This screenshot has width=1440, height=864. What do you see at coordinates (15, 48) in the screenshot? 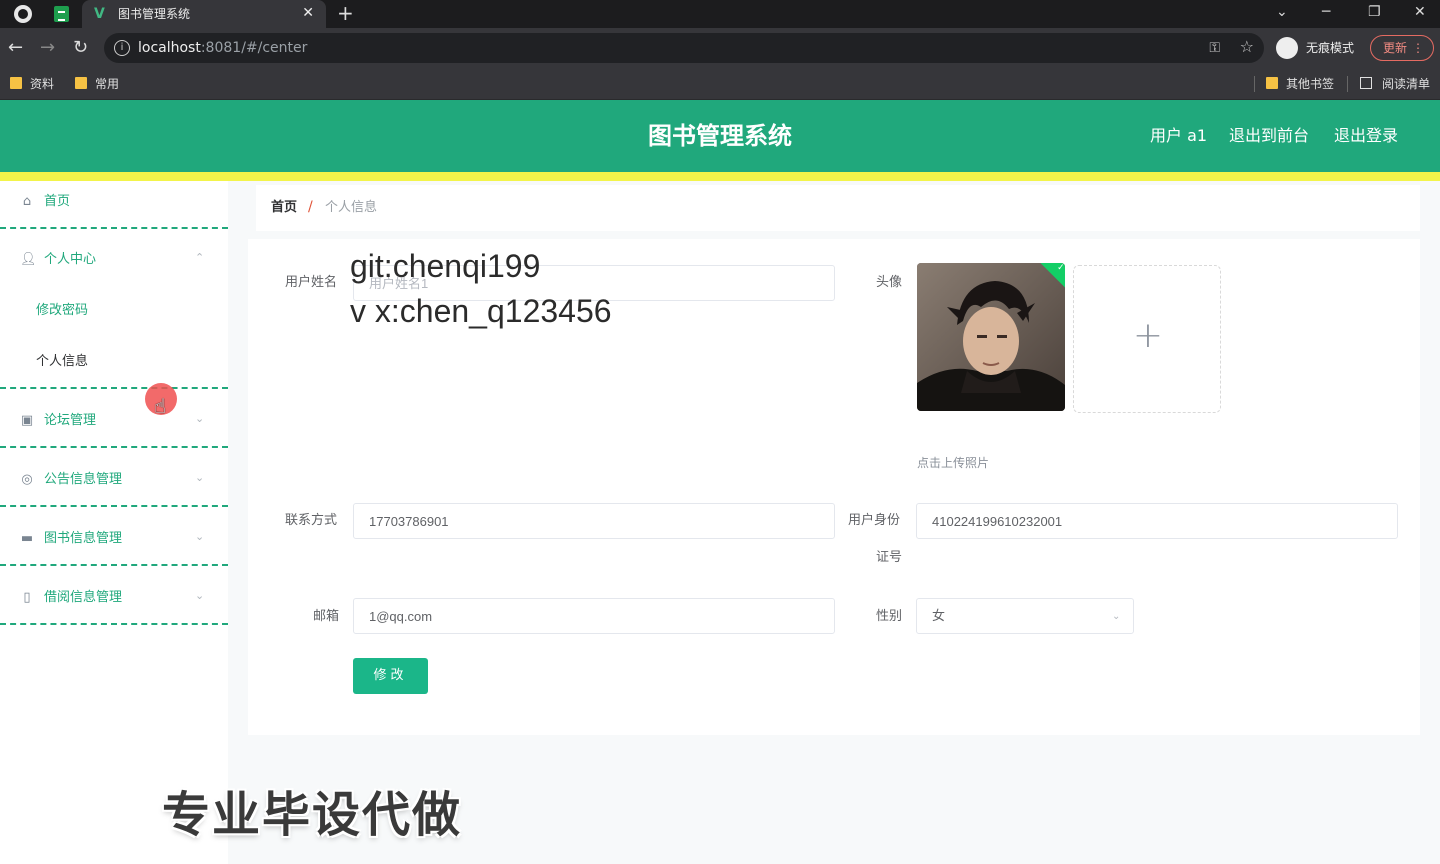
I see `back-icon: ←` at bounding box center [15, 48].